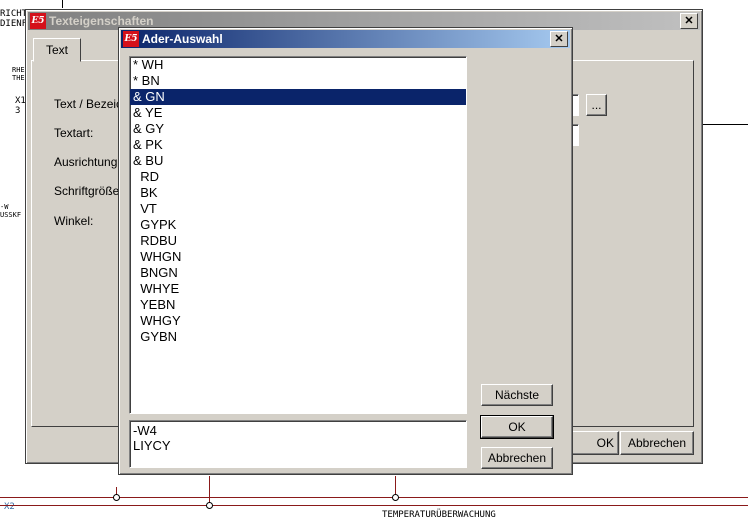  Describe the element at coordinates (298, 257) in the screenshot. I see `wire-list-item: WHGN` at that location.